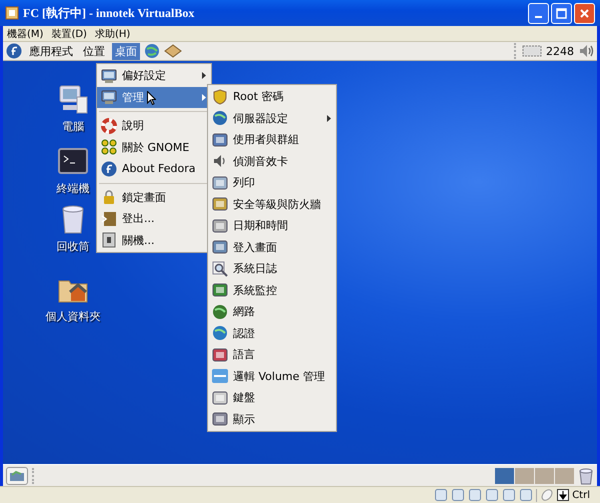 This screenshot has height=503, width=600. I want to click on menu-item: 網路, so click(272, 311).